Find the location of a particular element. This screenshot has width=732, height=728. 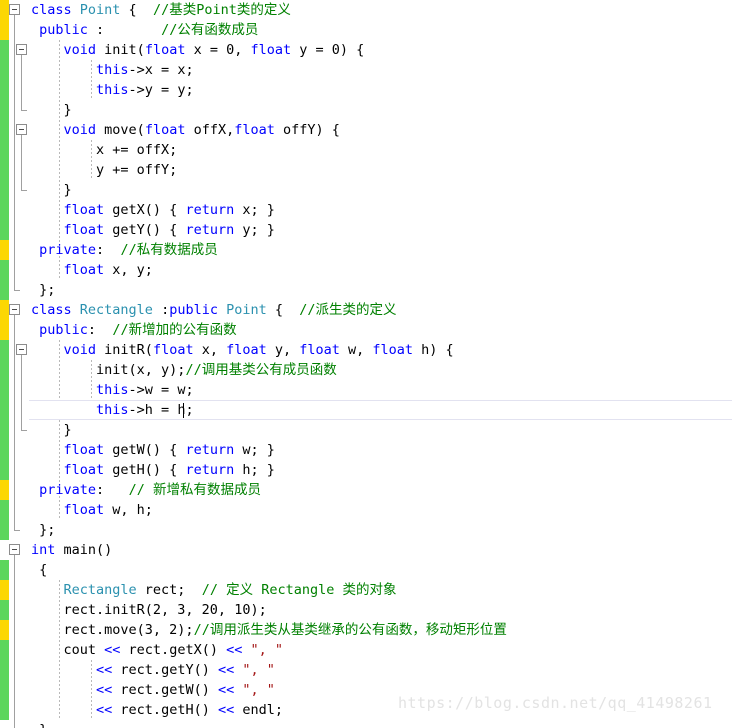

code-line: void init(float x = 0, float y = 0) { is located at coordinates (380, 50).